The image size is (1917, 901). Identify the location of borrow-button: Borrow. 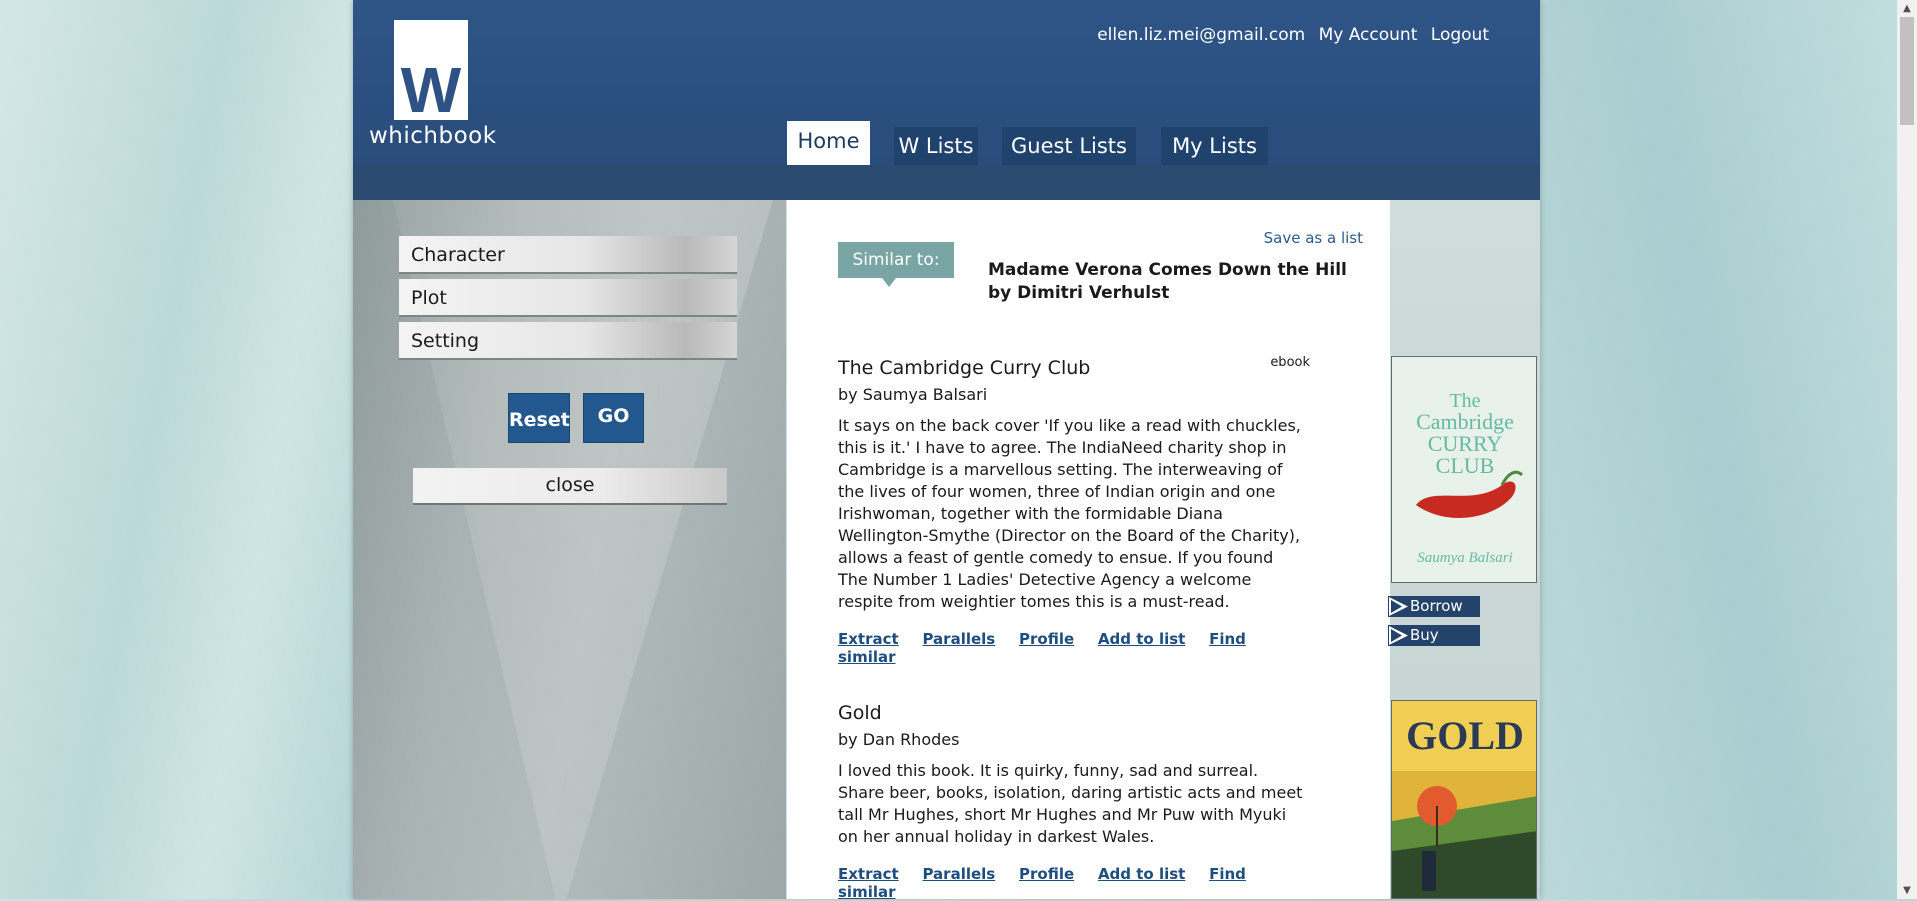
(1434, 606).